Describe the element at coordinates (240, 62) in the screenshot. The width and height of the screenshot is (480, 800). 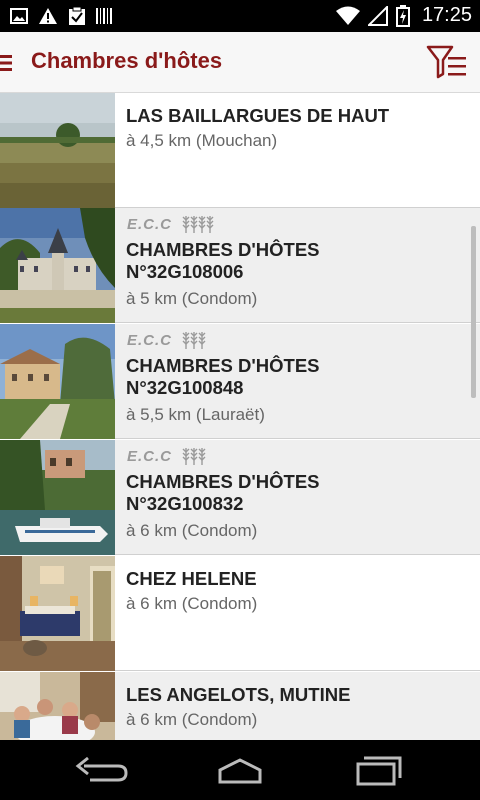
I see `app-bar: Chambres d'hôtes` at that location.